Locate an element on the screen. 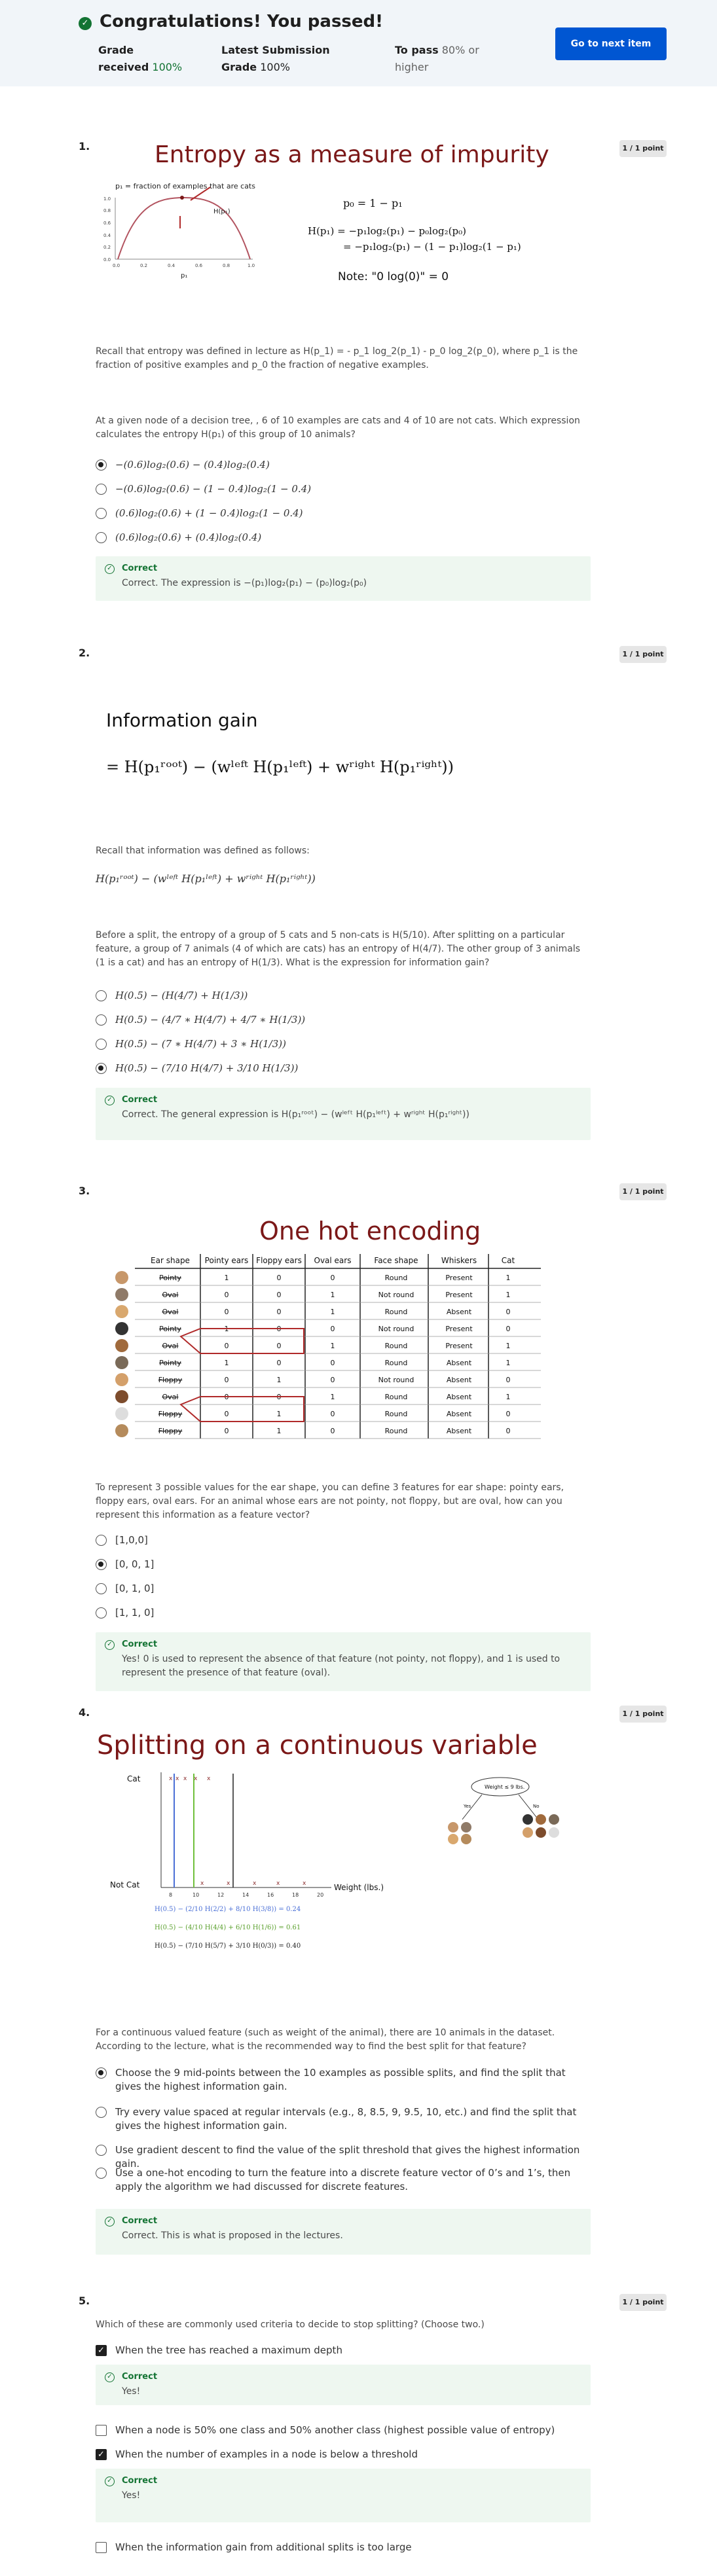  svg-text: Cat is located at coordinates (134, 1778).